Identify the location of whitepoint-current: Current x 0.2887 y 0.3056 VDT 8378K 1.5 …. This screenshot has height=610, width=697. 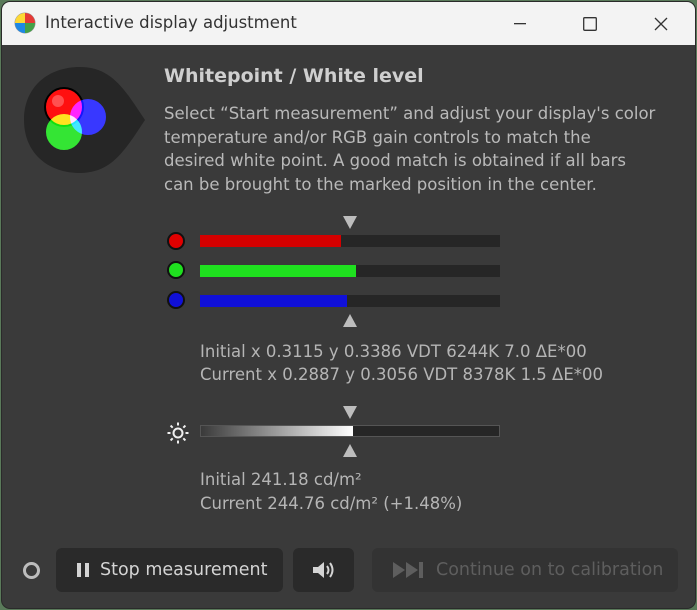
(402, 374).